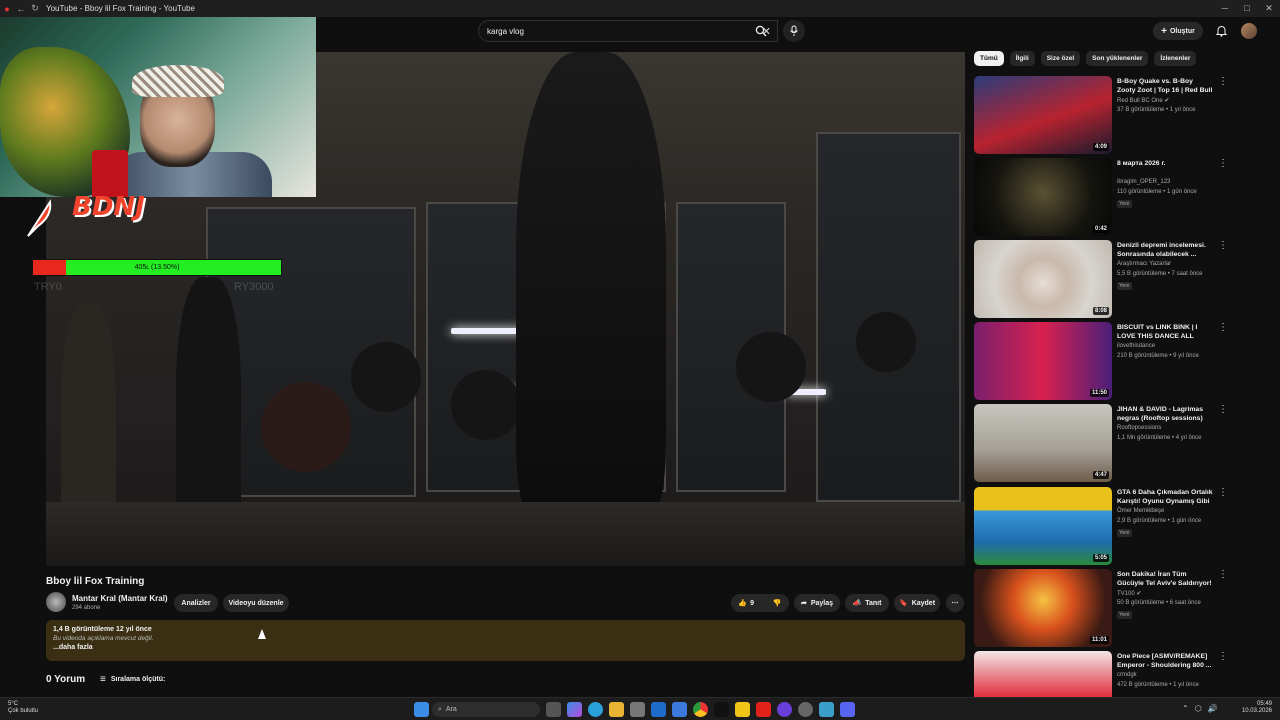 The height and width of the screenshot is (720, 1280). What do you see at coordinates (867, 603) in the screenshot?
I see `promote-button: 📣 Tanıt` at bounding box center [867, 603].